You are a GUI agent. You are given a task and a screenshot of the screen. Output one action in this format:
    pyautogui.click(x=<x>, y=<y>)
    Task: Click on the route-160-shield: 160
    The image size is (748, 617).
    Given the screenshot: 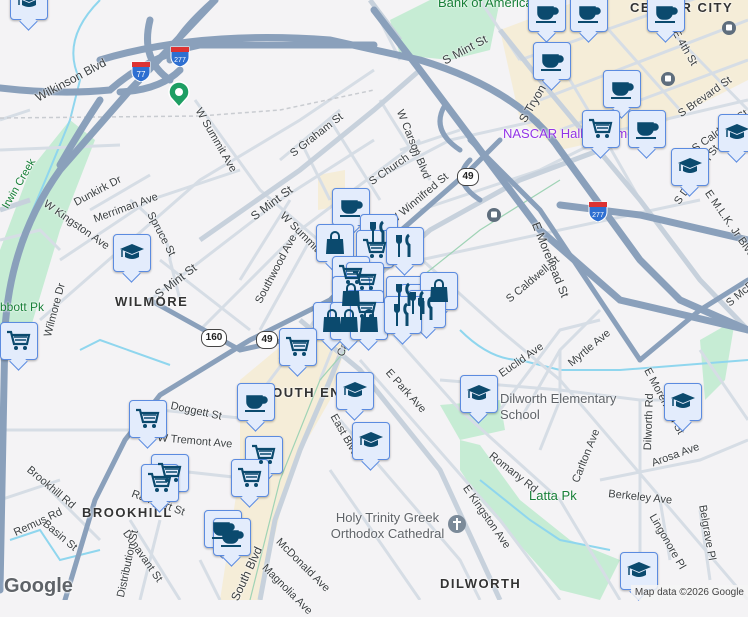 What is the action you would take?
    pyautogui.click(x=214, y=338)
    